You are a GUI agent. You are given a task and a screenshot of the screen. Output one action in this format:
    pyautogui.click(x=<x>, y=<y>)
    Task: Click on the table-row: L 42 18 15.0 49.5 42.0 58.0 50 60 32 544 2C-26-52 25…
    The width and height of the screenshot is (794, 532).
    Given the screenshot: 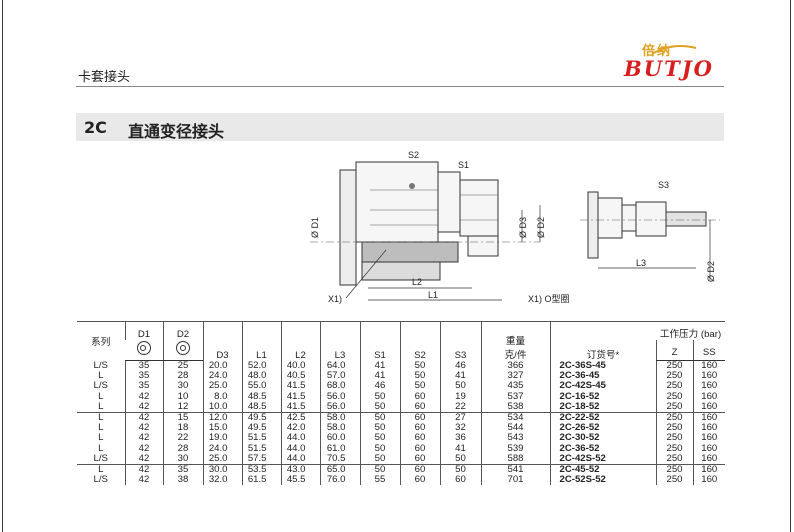 What is the action you would take?
    pyautogui.click(x=401, y=428)
    